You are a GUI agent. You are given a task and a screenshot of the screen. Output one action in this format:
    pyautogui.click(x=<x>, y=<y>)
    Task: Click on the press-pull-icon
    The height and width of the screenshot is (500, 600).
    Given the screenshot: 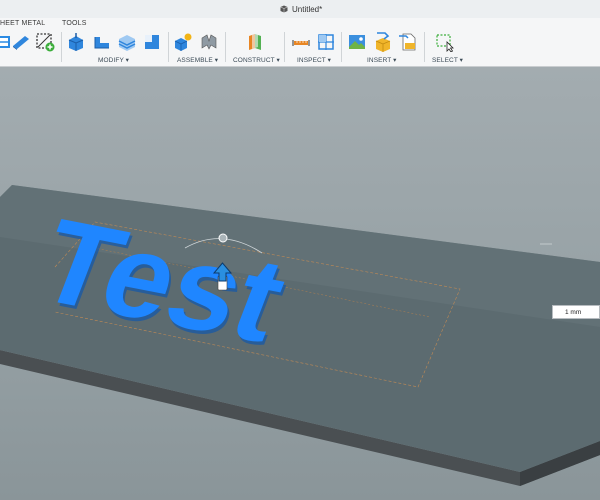 What is the action you would take?
    pyautogui.click(x=76, y=42)
    